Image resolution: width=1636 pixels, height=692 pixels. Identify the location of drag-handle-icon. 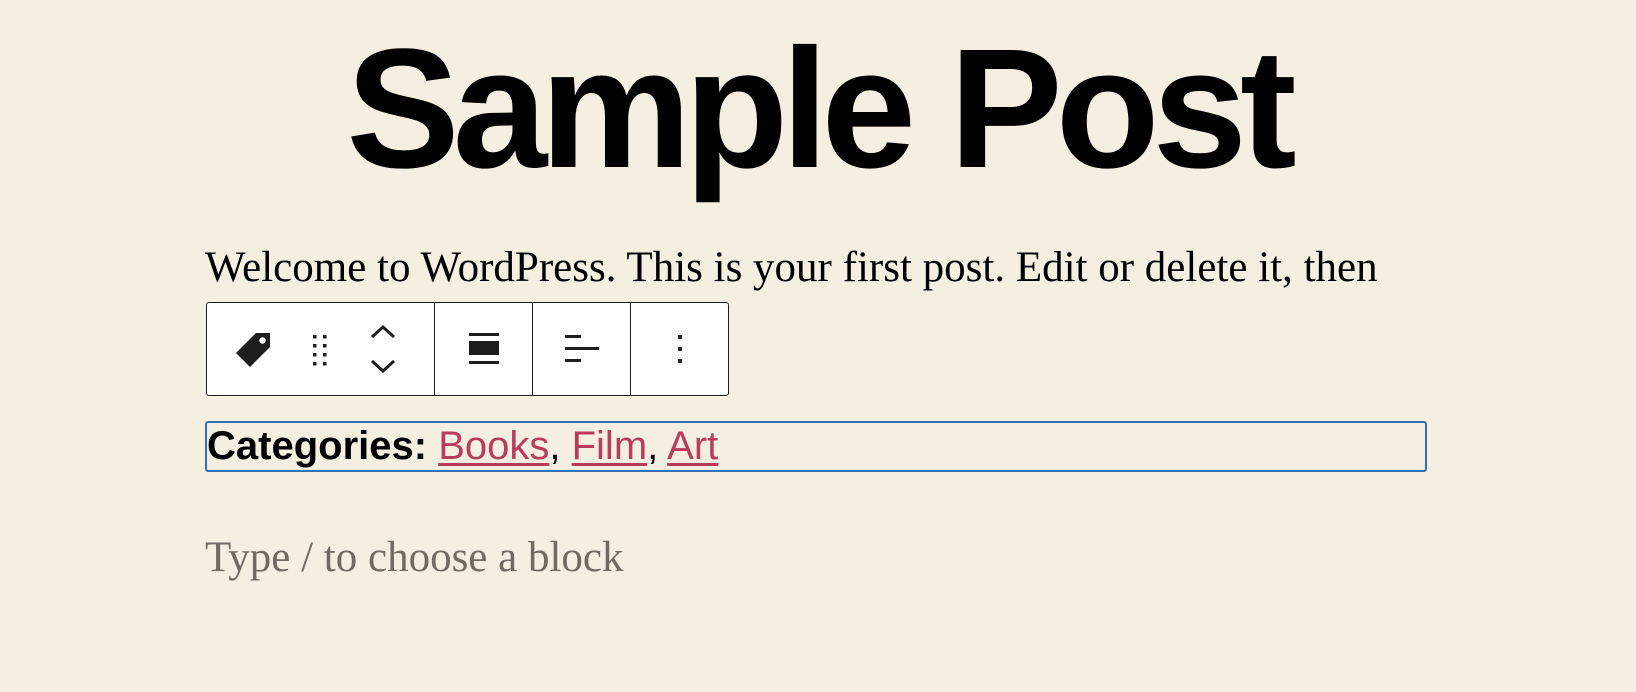
(320, 350).